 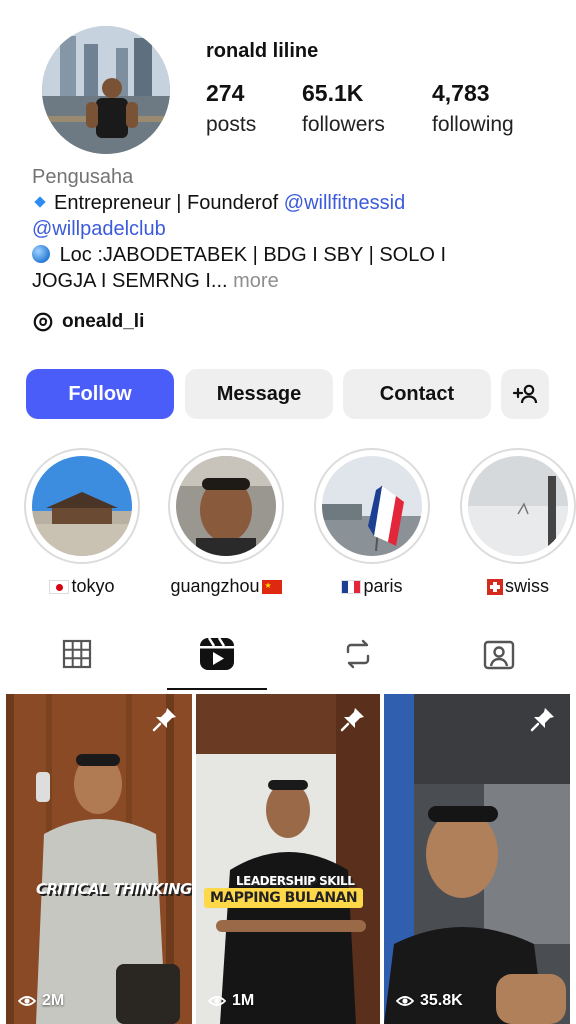 I want to click on posts-label: posts, so click(x=231, y=124).